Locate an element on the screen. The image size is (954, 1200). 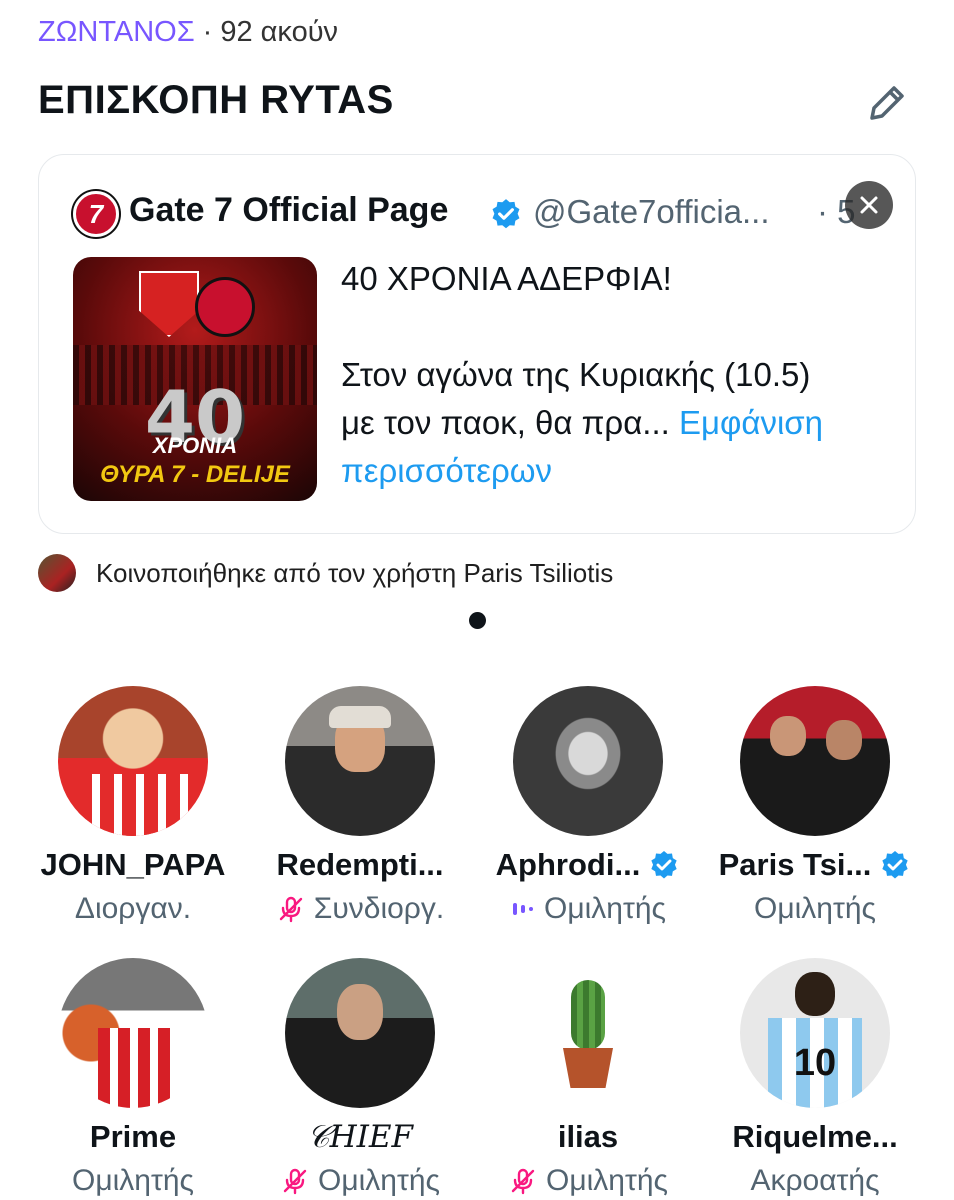
participant-card: JOHN_PAPA Διοργαν. is located at coordinates (133, 807).